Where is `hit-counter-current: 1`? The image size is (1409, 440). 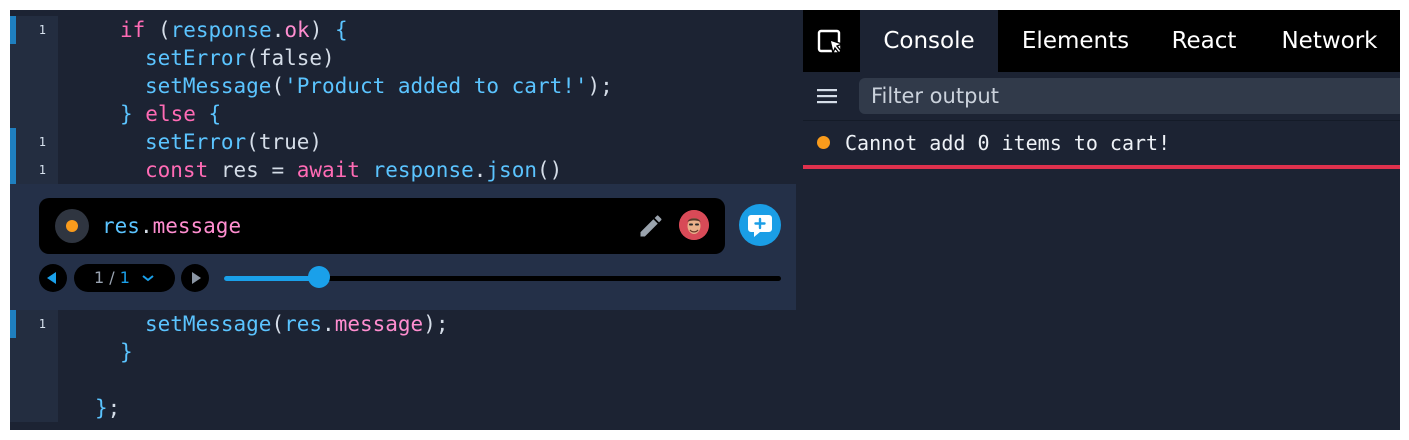
hit-counter-current: 1 is located at coordinates (99, 277).